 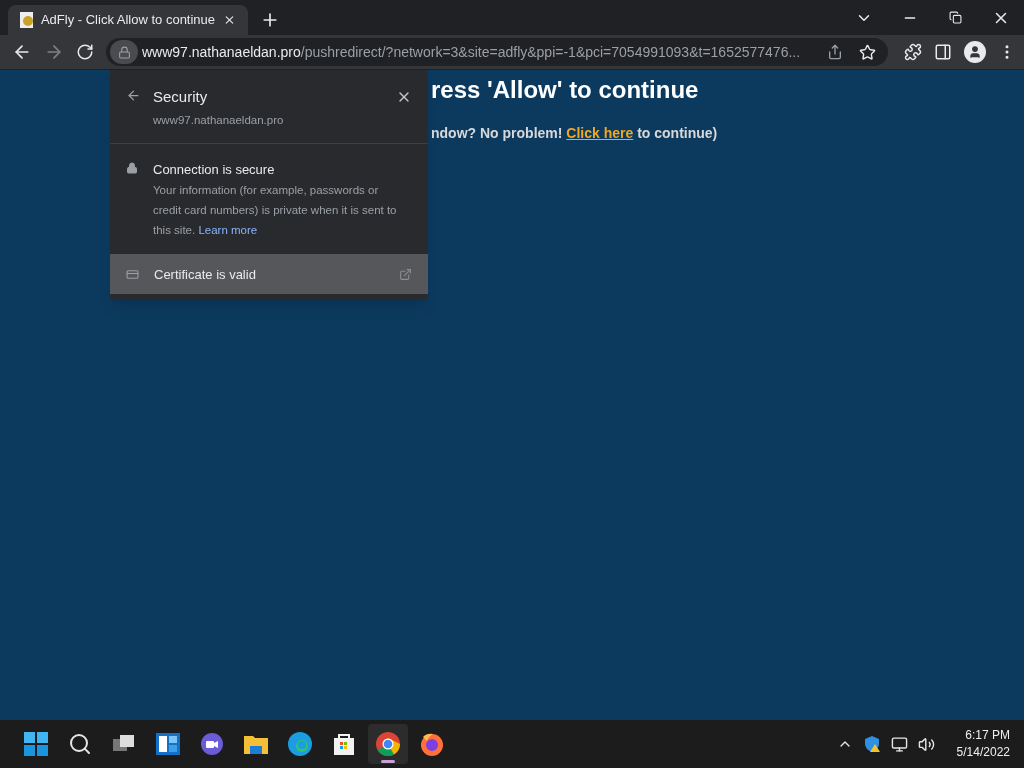 What do you see at coordinates (181, 97) in the screenshot?
I see `popup-title: Security` at bounding box center [181, 97].